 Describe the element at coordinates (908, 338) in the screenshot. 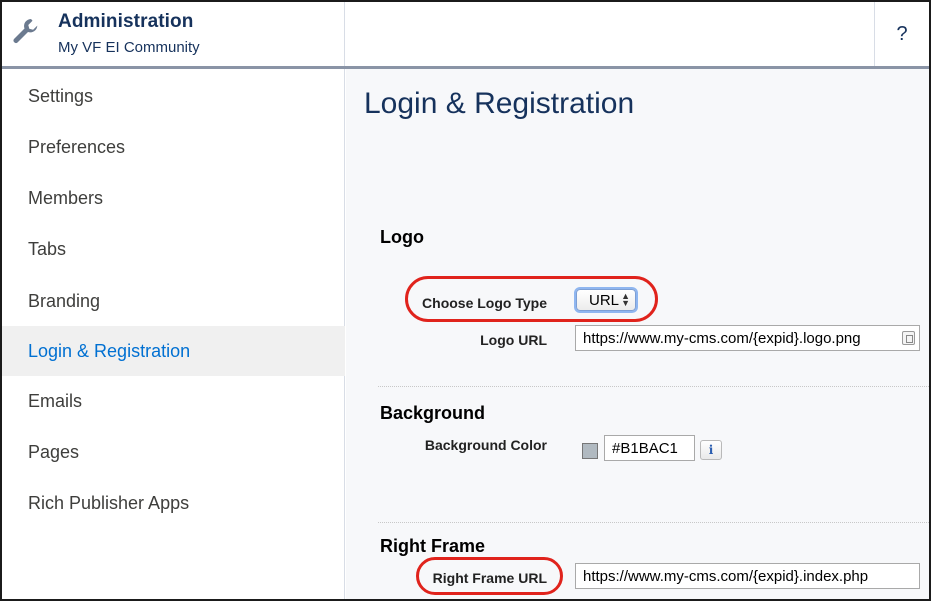

I see `field-lock-icon` at that location.